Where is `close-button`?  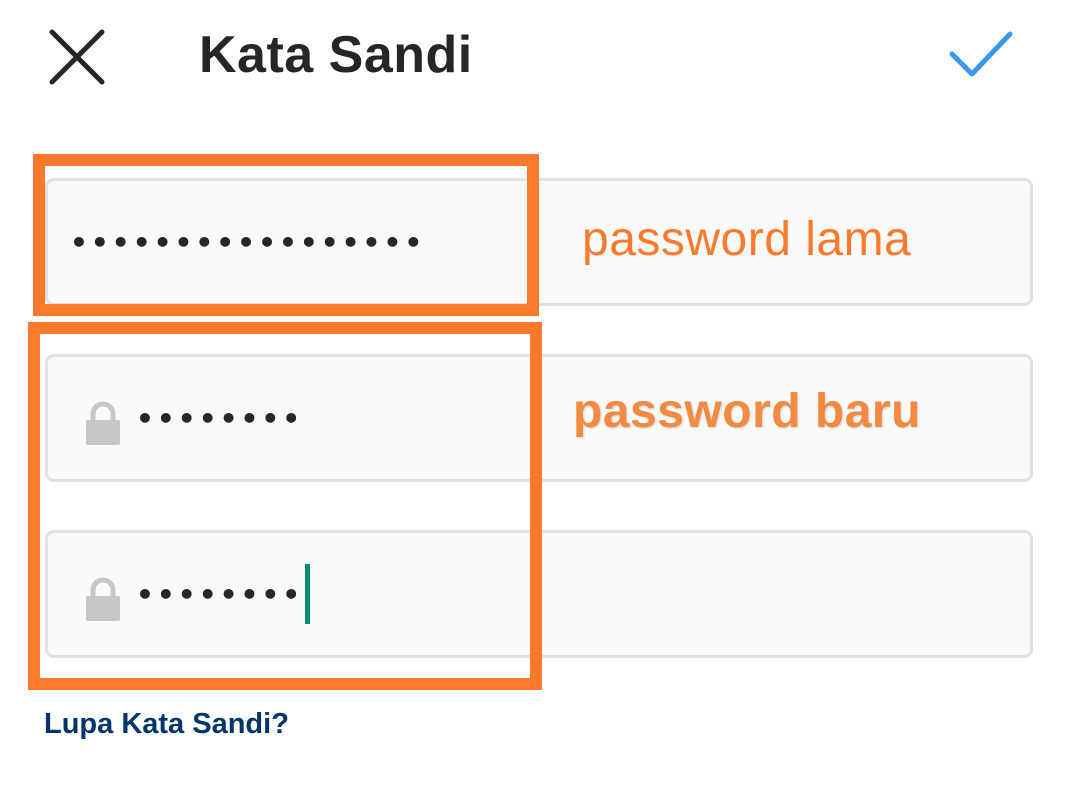 close-button is located at coordinates (77, 57).